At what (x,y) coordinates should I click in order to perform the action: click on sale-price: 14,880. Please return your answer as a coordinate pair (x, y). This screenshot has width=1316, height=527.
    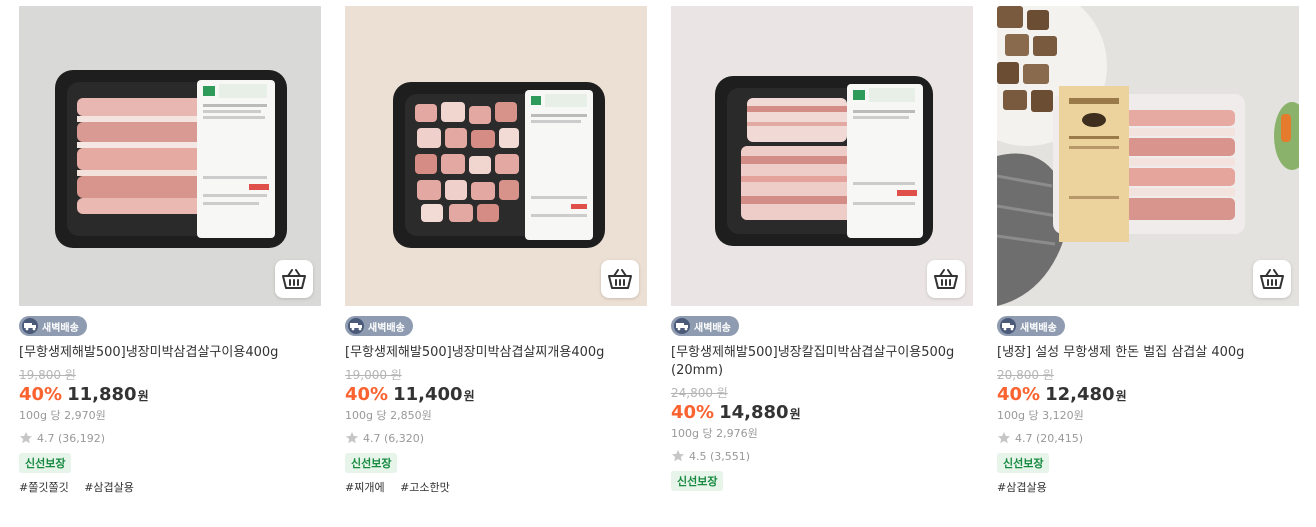
    Looking at the image, I should click on (754, 412).